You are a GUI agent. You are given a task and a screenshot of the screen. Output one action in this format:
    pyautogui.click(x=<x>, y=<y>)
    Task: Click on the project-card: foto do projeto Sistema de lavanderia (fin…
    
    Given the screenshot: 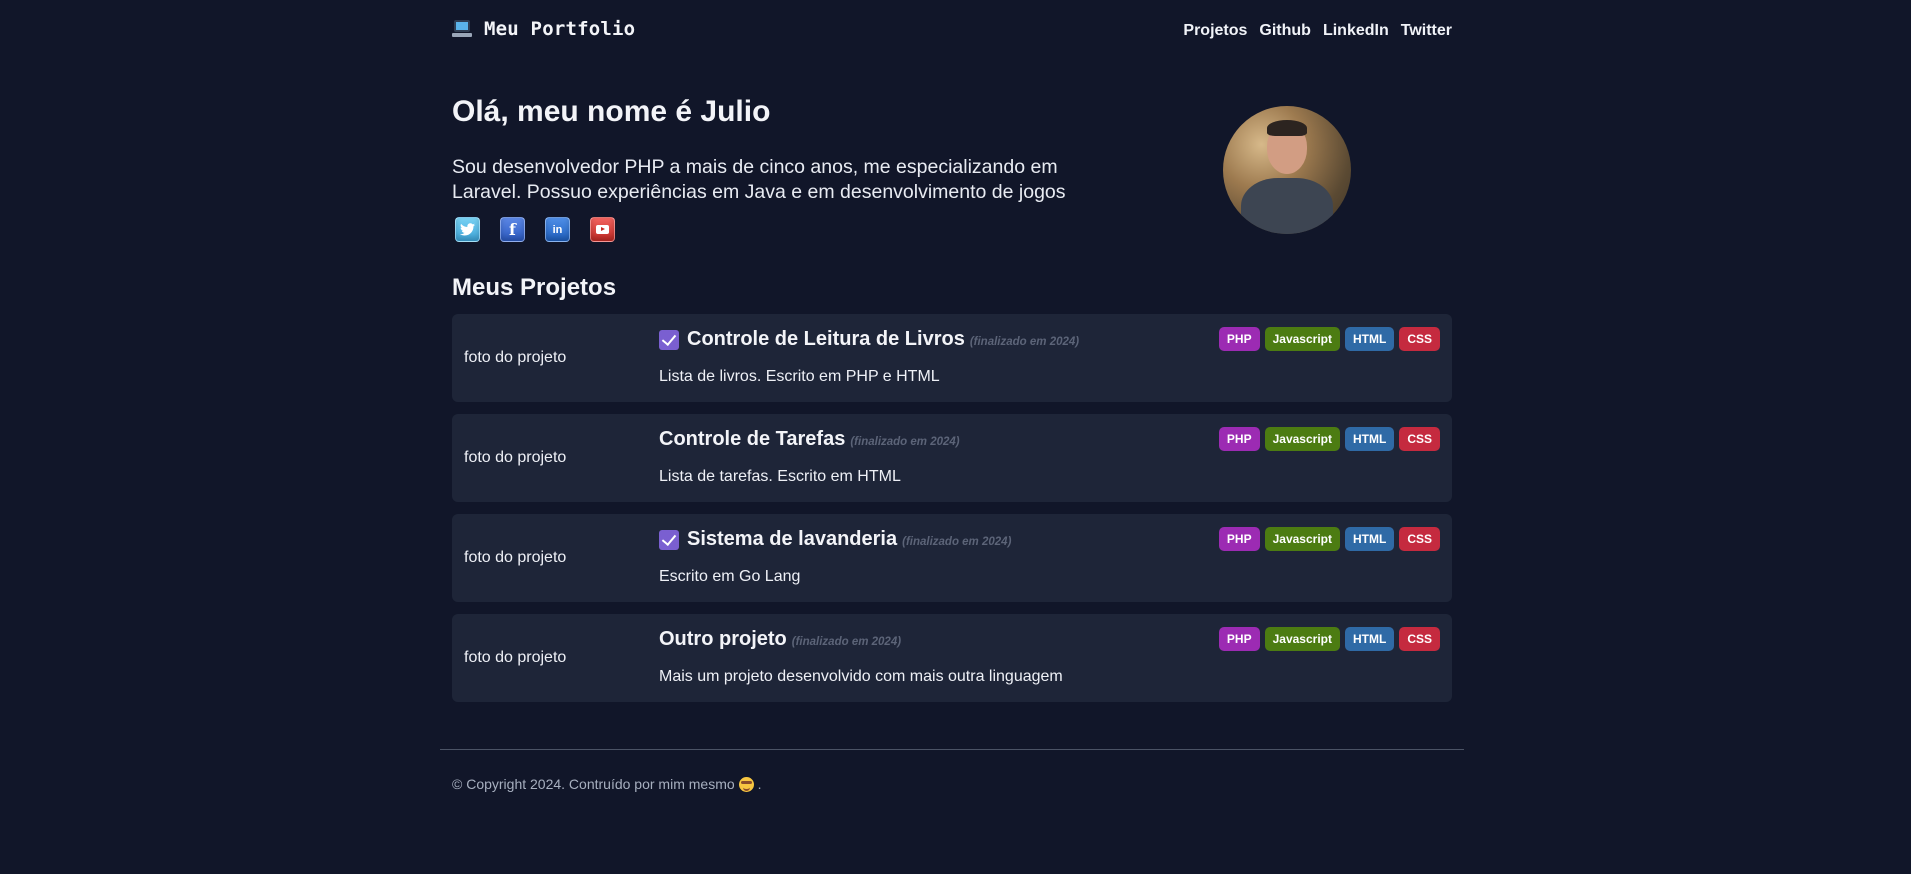 What is the action you would take?
    pyautogui.click(x=952, y=558)
    